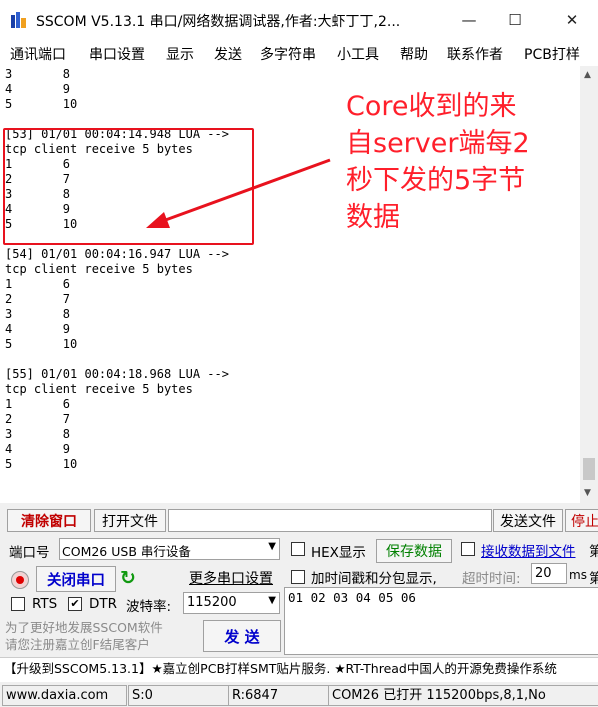 Image resolution: width=598 pixels, height=707 pixels. Describe the element at coordinates (593, 550) in the screenshot. I see `extra-option: 第` at that location.